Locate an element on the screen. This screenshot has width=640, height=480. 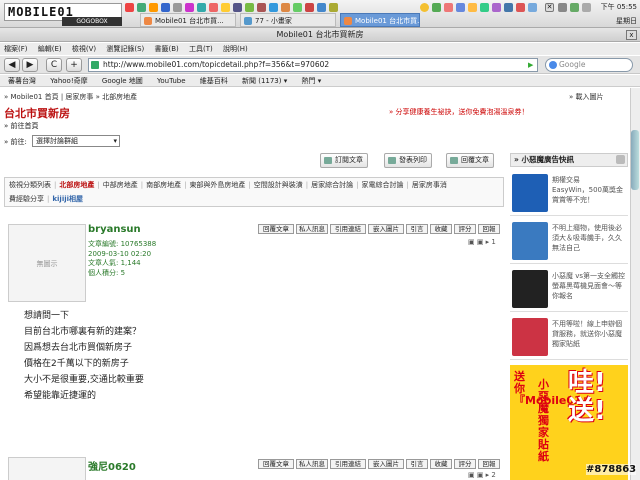
post-nav-icon: ▣ ▣ ▸ 1 is located at coordinates (482, 242).